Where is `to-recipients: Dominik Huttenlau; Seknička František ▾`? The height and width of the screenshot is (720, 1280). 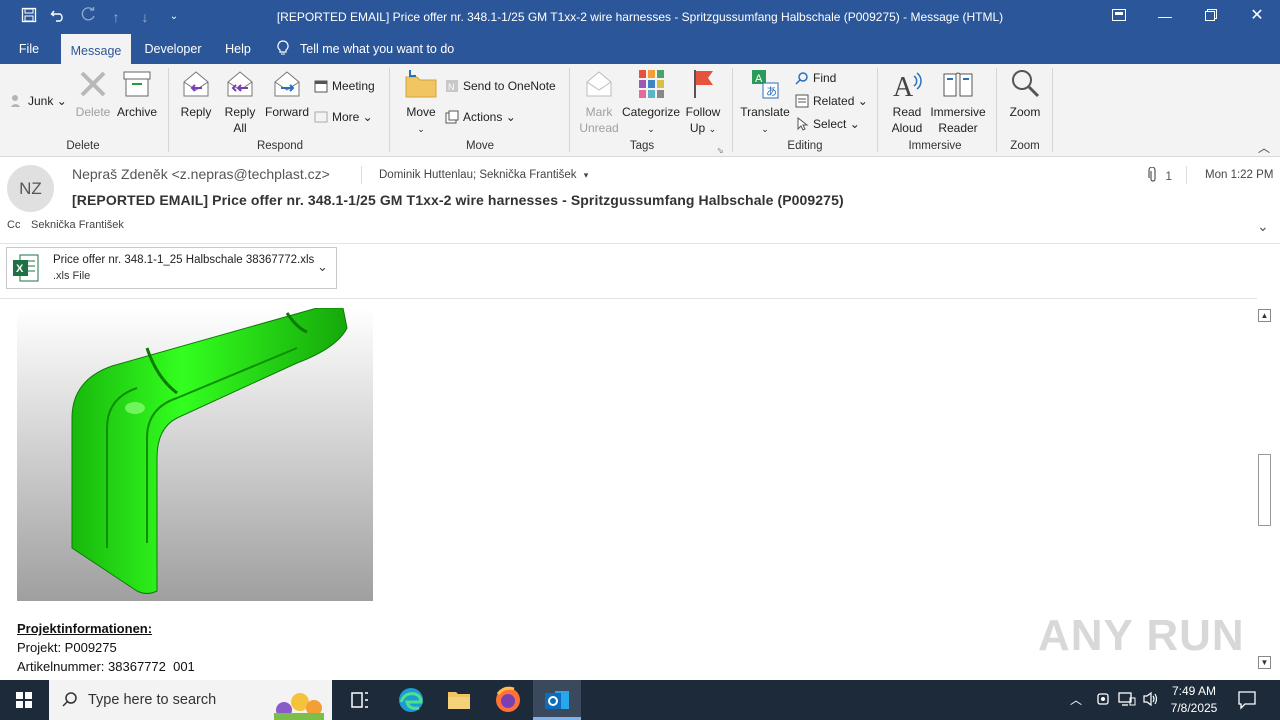 to-recipients: Dominik Huttenlau; Seknička František ▾ is located at coordinates (483, 175).